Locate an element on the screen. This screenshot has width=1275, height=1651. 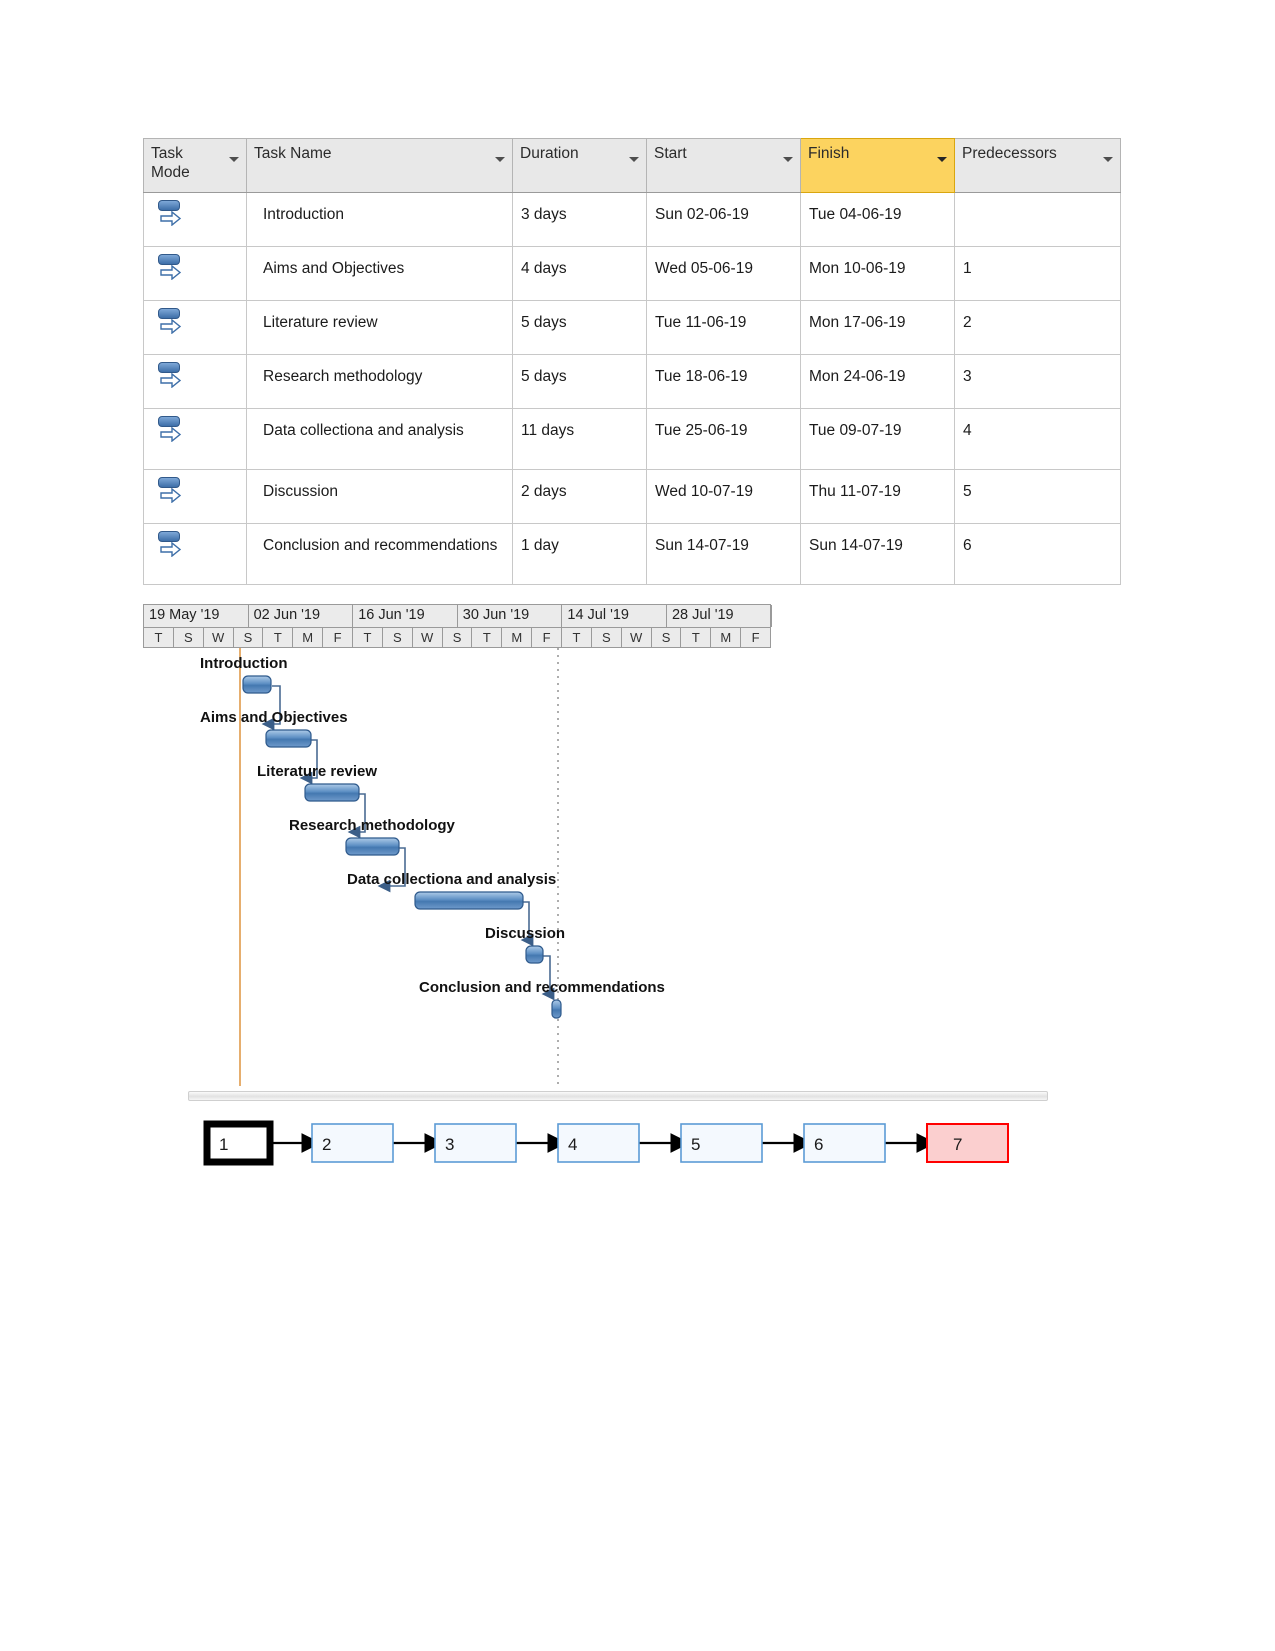
cell-task-name: Discussion is located at coordinates (379, 496).